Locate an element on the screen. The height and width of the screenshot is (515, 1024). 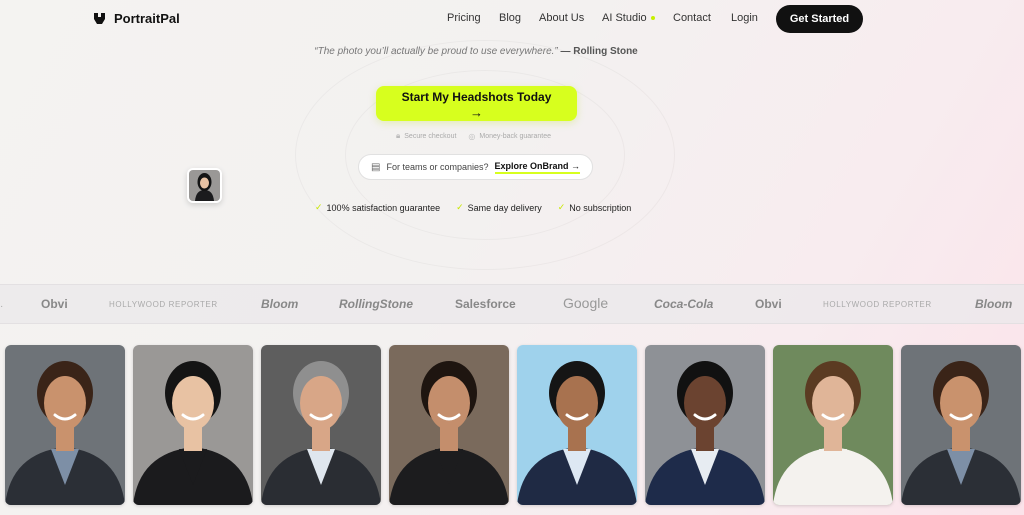
money-back: ◎ Money-back guarantee is located at coordinates (509, 136).